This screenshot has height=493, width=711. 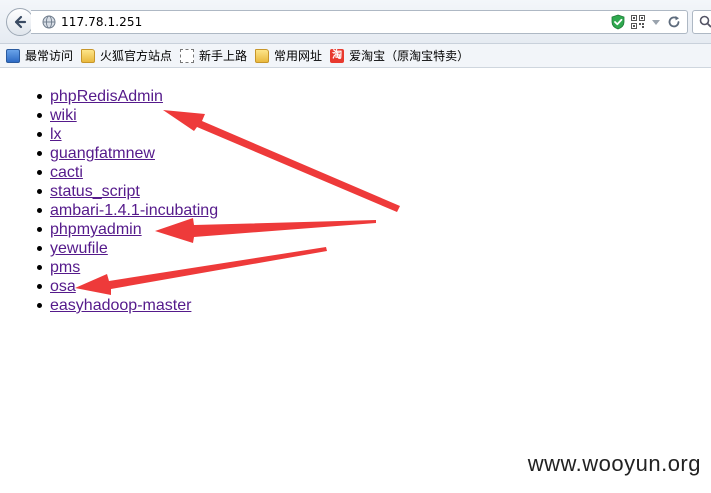 I want to click on watermark-text: www.wooyun.org, so click(x=614, y=463).